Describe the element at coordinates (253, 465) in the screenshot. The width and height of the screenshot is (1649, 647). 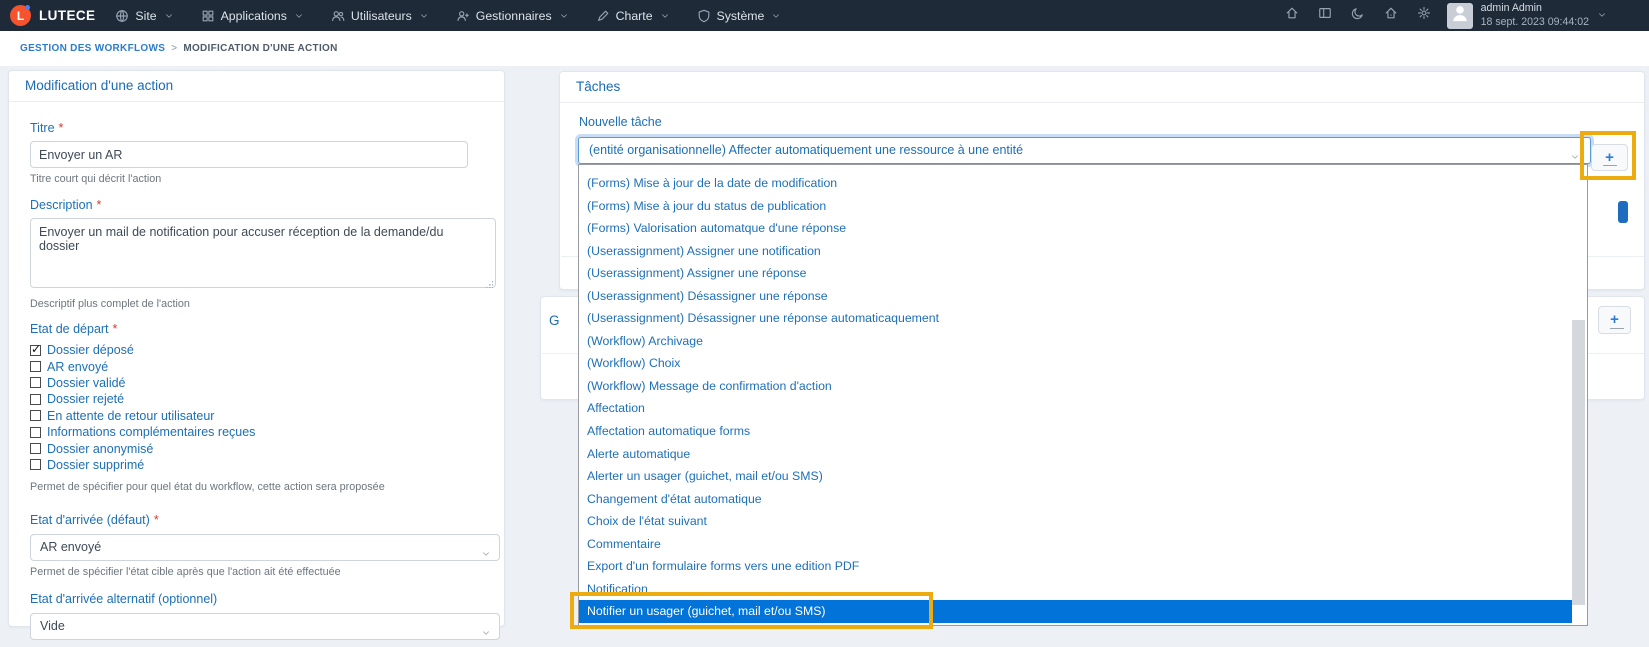
I see `etat-depart-option-row: Dossier supprimé` at that location.